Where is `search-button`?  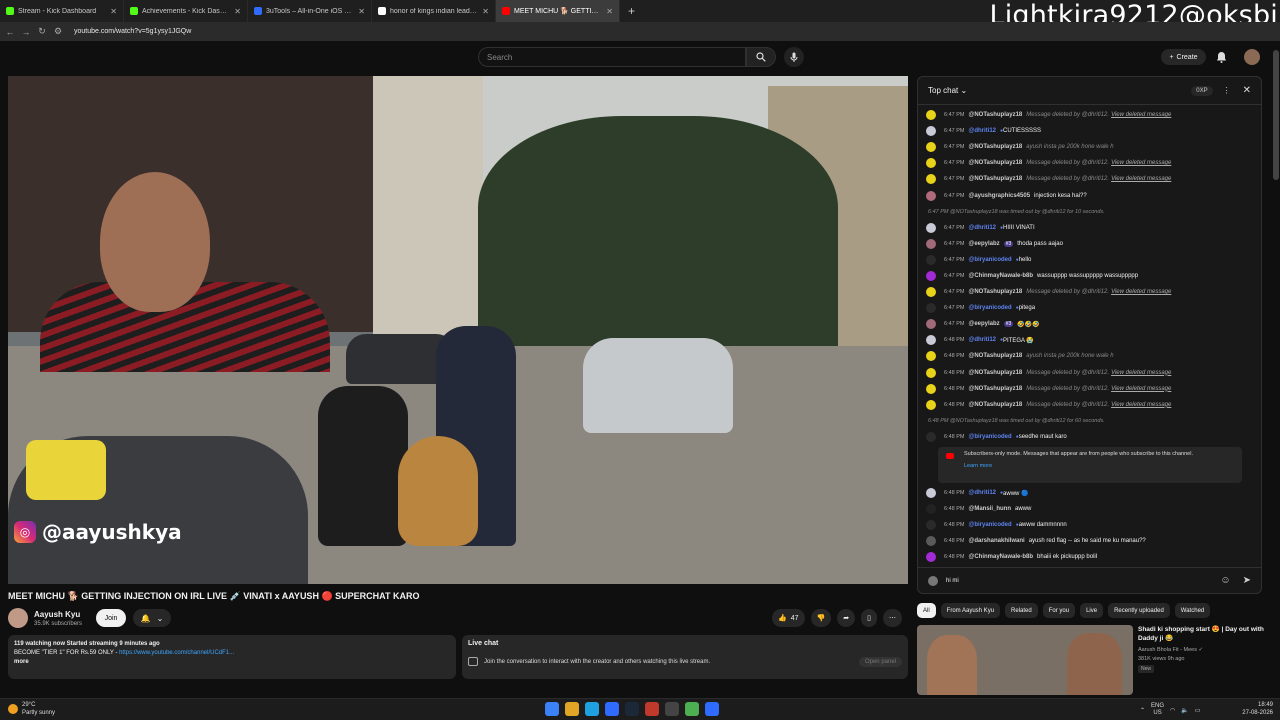 search-button is located at coordinates (761, 57).